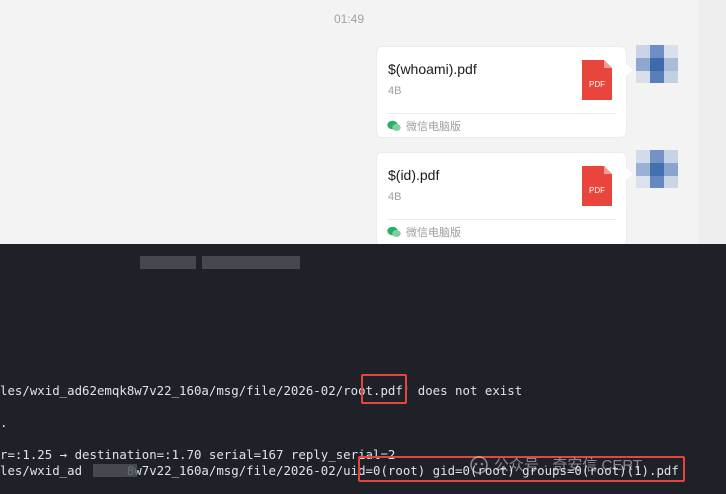 Image resolution: width=726 pixels, height=494 pixels. What do you see at coordinates (4, 422) in the screenshot?
I see `terminal-line: .` at bounding box center [4, 422].